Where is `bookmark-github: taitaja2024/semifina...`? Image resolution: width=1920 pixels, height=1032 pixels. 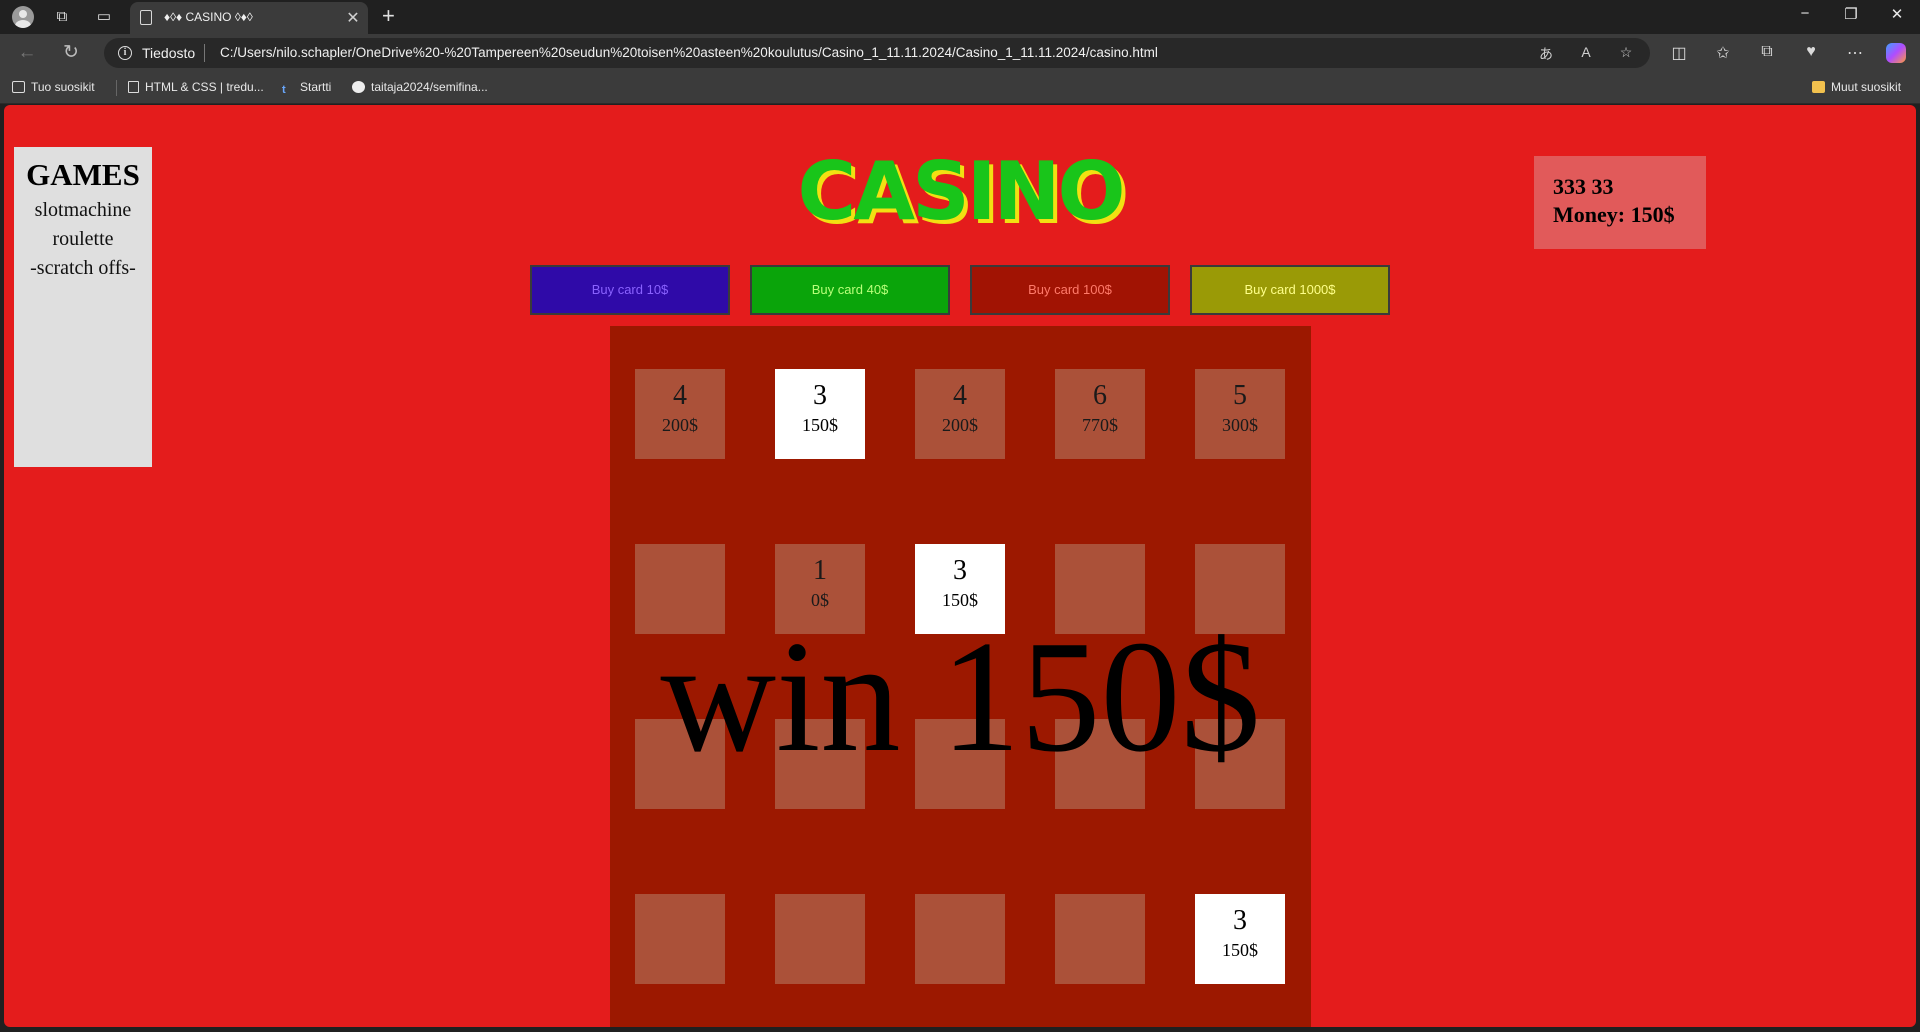 bookmark-github: taitaja2024/semifina... is located at coordinates (420, 87).